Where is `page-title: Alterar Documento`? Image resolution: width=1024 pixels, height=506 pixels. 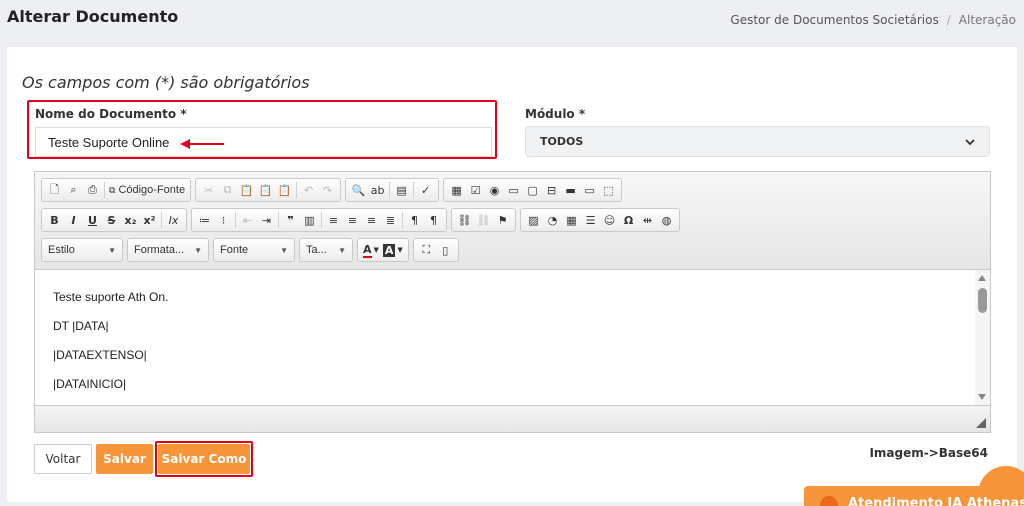 page-title: Alterar Documento is located at coordinates (93, 16).